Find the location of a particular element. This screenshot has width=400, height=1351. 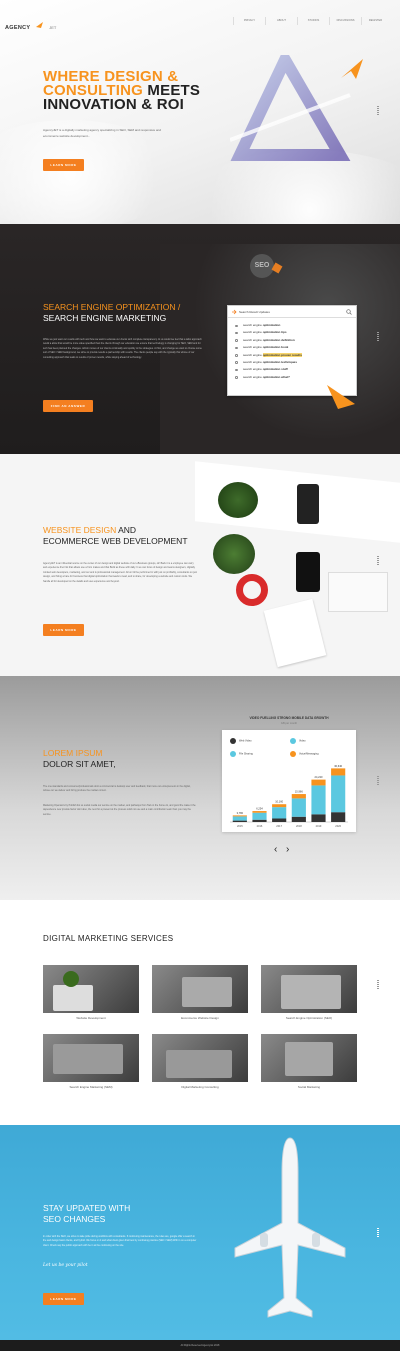

bar-value-label: 24,220 is located at coordinates (319, 777).